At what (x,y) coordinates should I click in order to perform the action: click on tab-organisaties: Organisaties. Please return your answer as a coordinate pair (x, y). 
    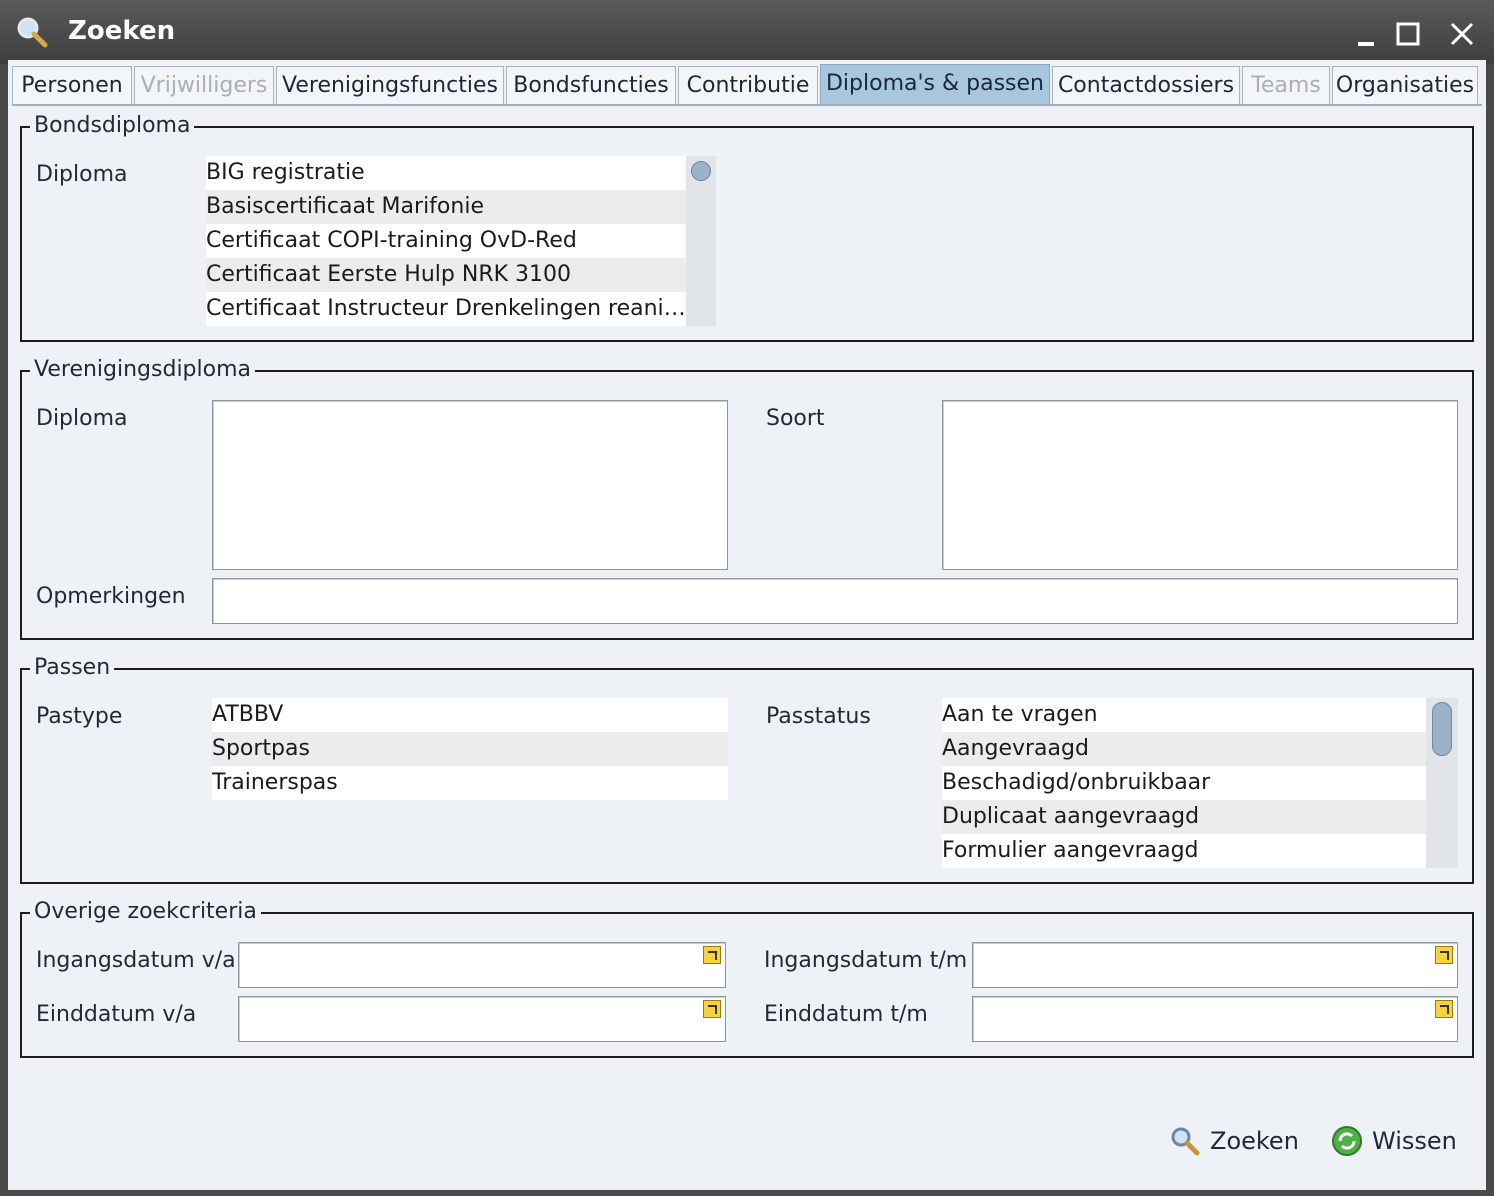
    Looking at the image, I should click on (1405, 85).